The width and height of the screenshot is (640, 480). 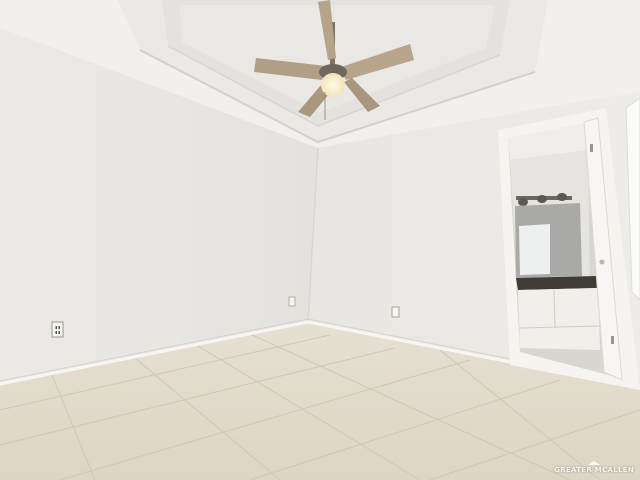 What do you see at coordinates (557, 283) in the screenshot?
I see `vanity-countertop` at bounding box center [557, 283].